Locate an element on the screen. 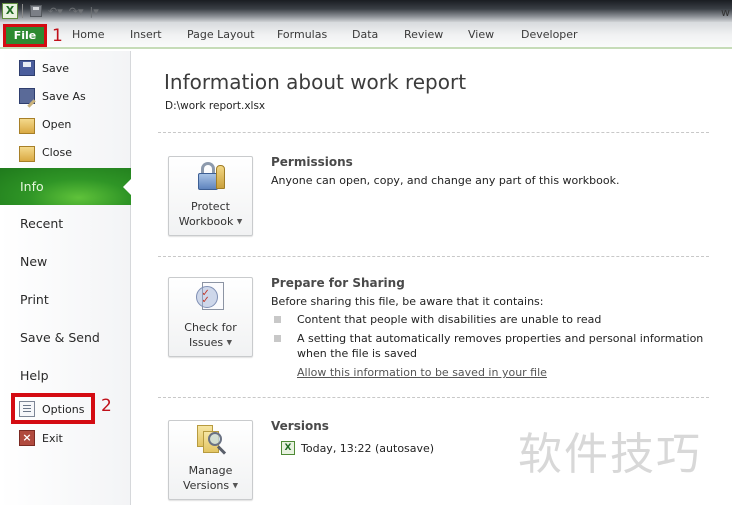 The width and height of the screenshot is (732, 505). close-folder-icon is located at coordinates (27, 154).